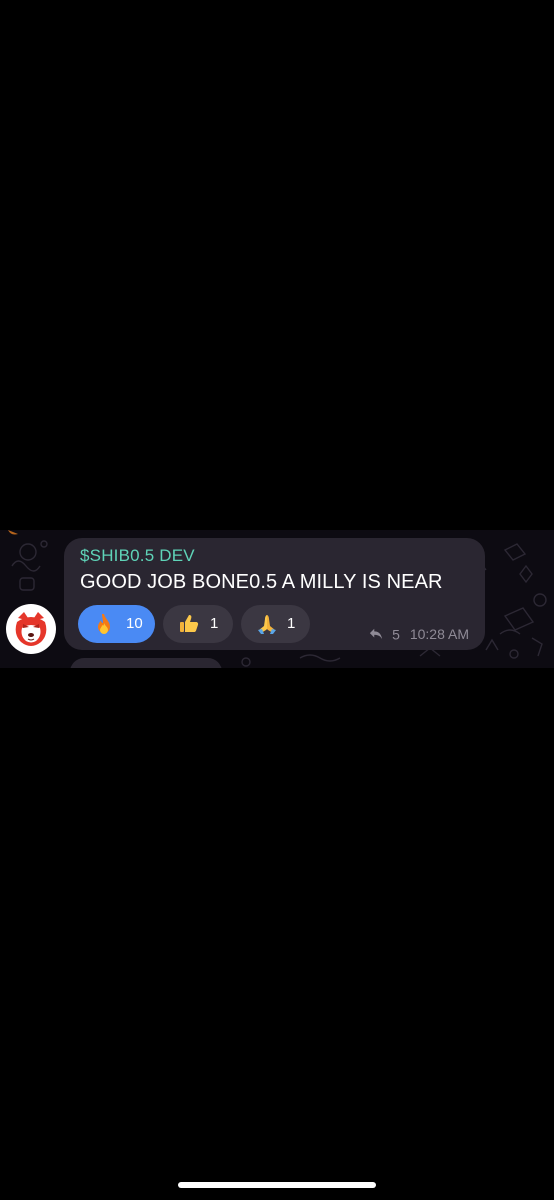  I want to click on reaction-thumbs-up: 1, so click(198, 624).